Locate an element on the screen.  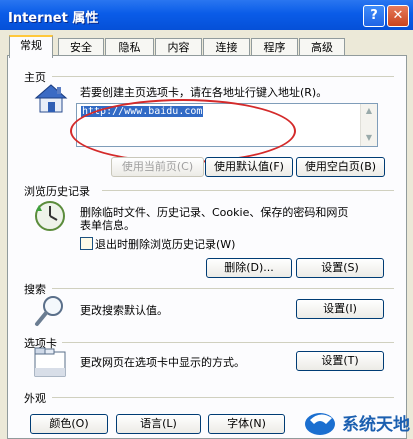
search-settings-button: 设置(I) is located at coordinates (340, 309).